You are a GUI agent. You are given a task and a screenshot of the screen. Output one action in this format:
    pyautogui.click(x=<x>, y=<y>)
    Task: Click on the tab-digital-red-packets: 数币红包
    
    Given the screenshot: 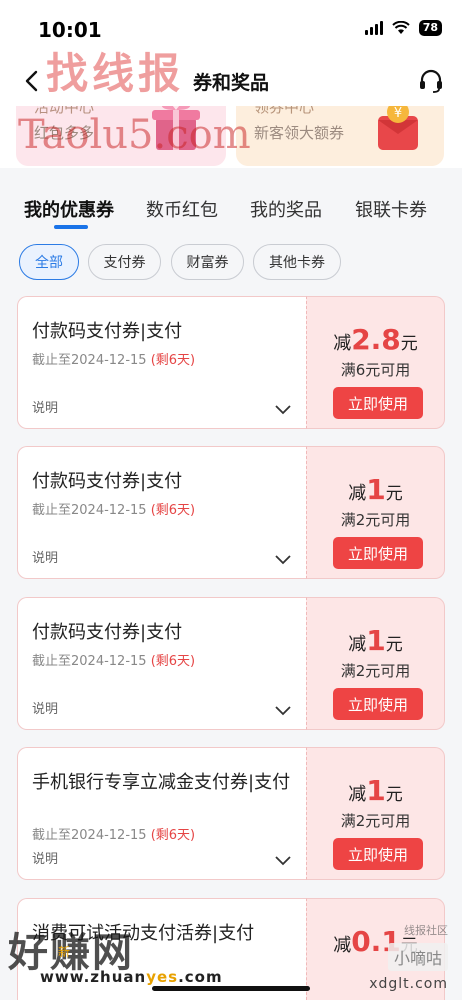 What is the action you would take?
    pyautogui.click(x=182, y=209)
    